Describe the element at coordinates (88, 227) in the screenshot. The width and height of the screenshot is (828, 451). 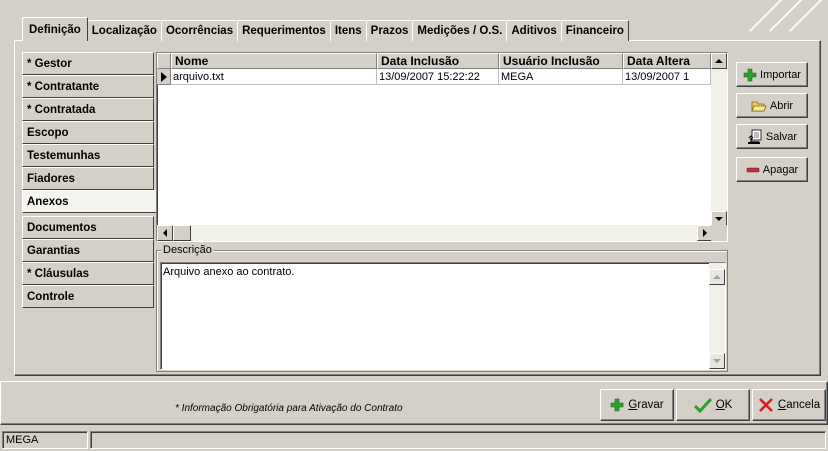
I see `sidebar-item-documentos: Documentos` at that location.